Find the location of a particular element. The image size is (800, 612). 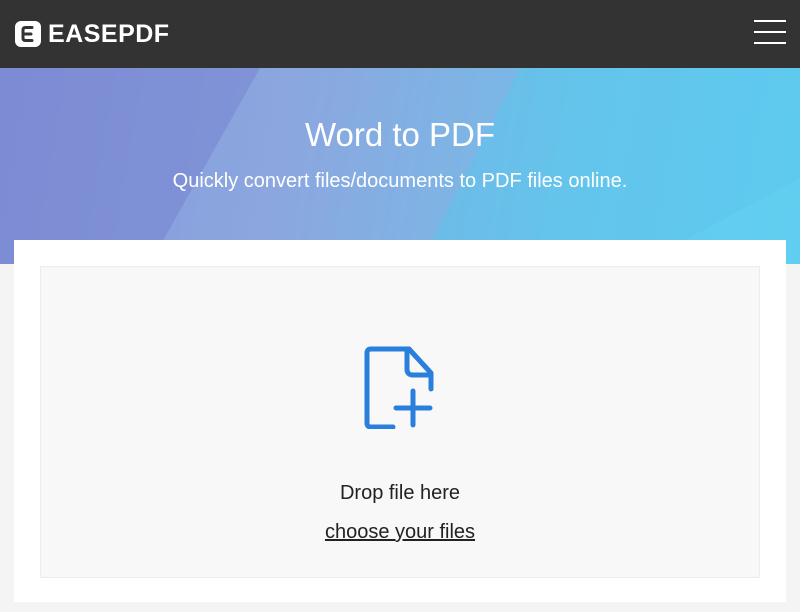

easepdf-logo-icon is located at coordinates (28, 34).